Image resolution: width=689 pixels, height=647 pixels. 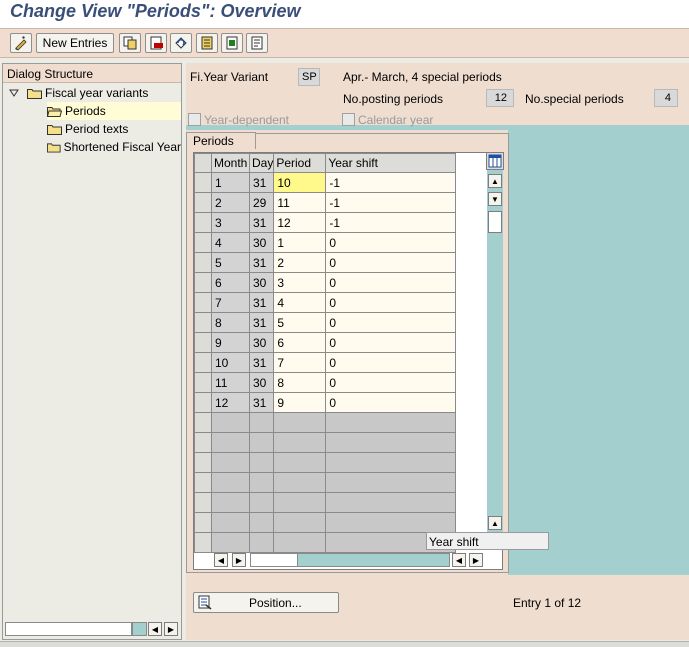 What do you see at coordinates (246, 120) in the screenshot?
I see `year-dependent-label: Year-dependent` at bounding box center [246, 120].